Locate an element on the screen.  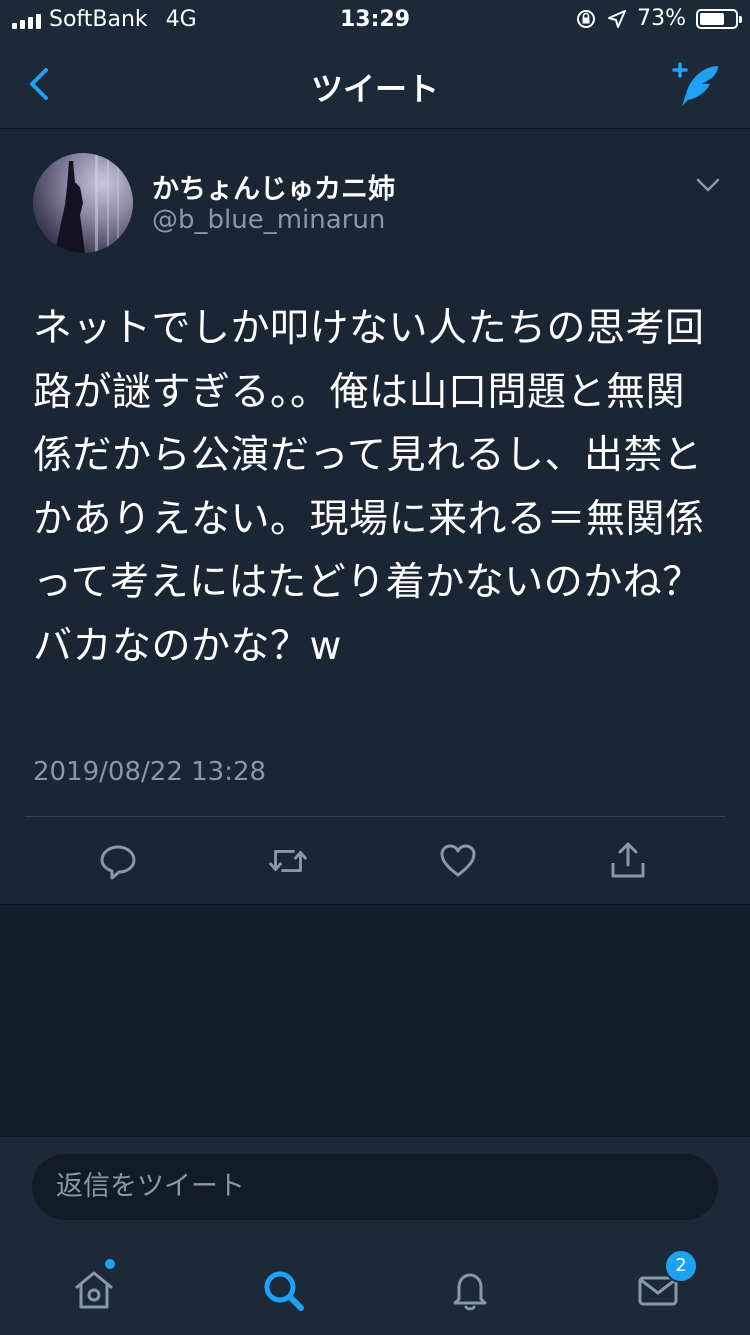
reply-icon is located at coordinates (118, 862).